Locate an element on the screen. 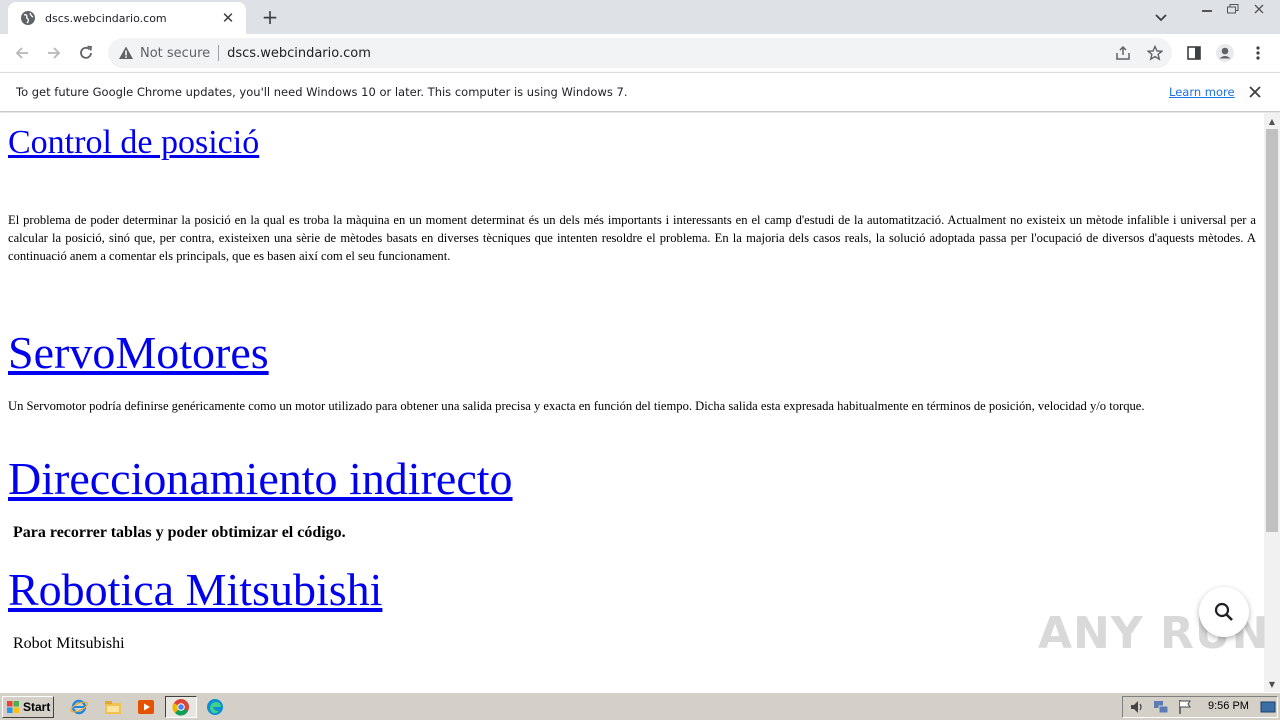 The image size is (1280, 720). floating-search-button is located at coordinates (1224, 612).